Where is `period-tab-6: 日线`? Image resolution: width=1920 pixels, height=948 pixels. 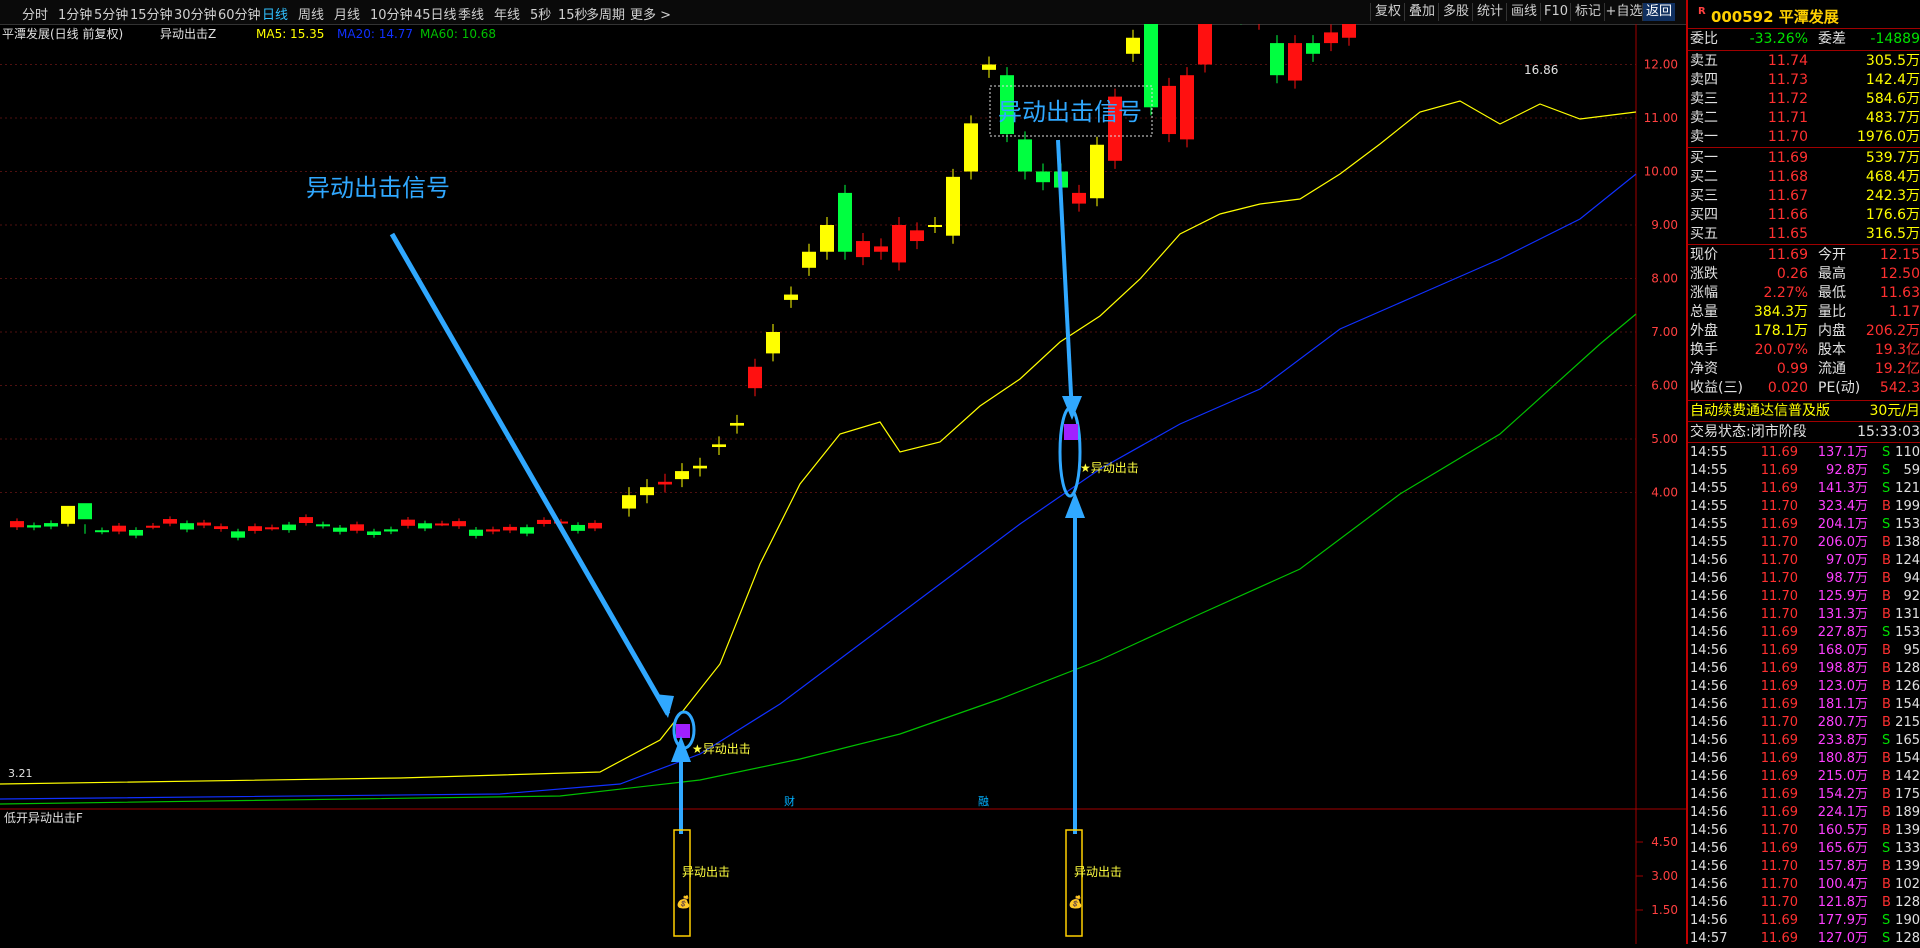 period-tab-6: 日线 is located at coordinates (275, 13).